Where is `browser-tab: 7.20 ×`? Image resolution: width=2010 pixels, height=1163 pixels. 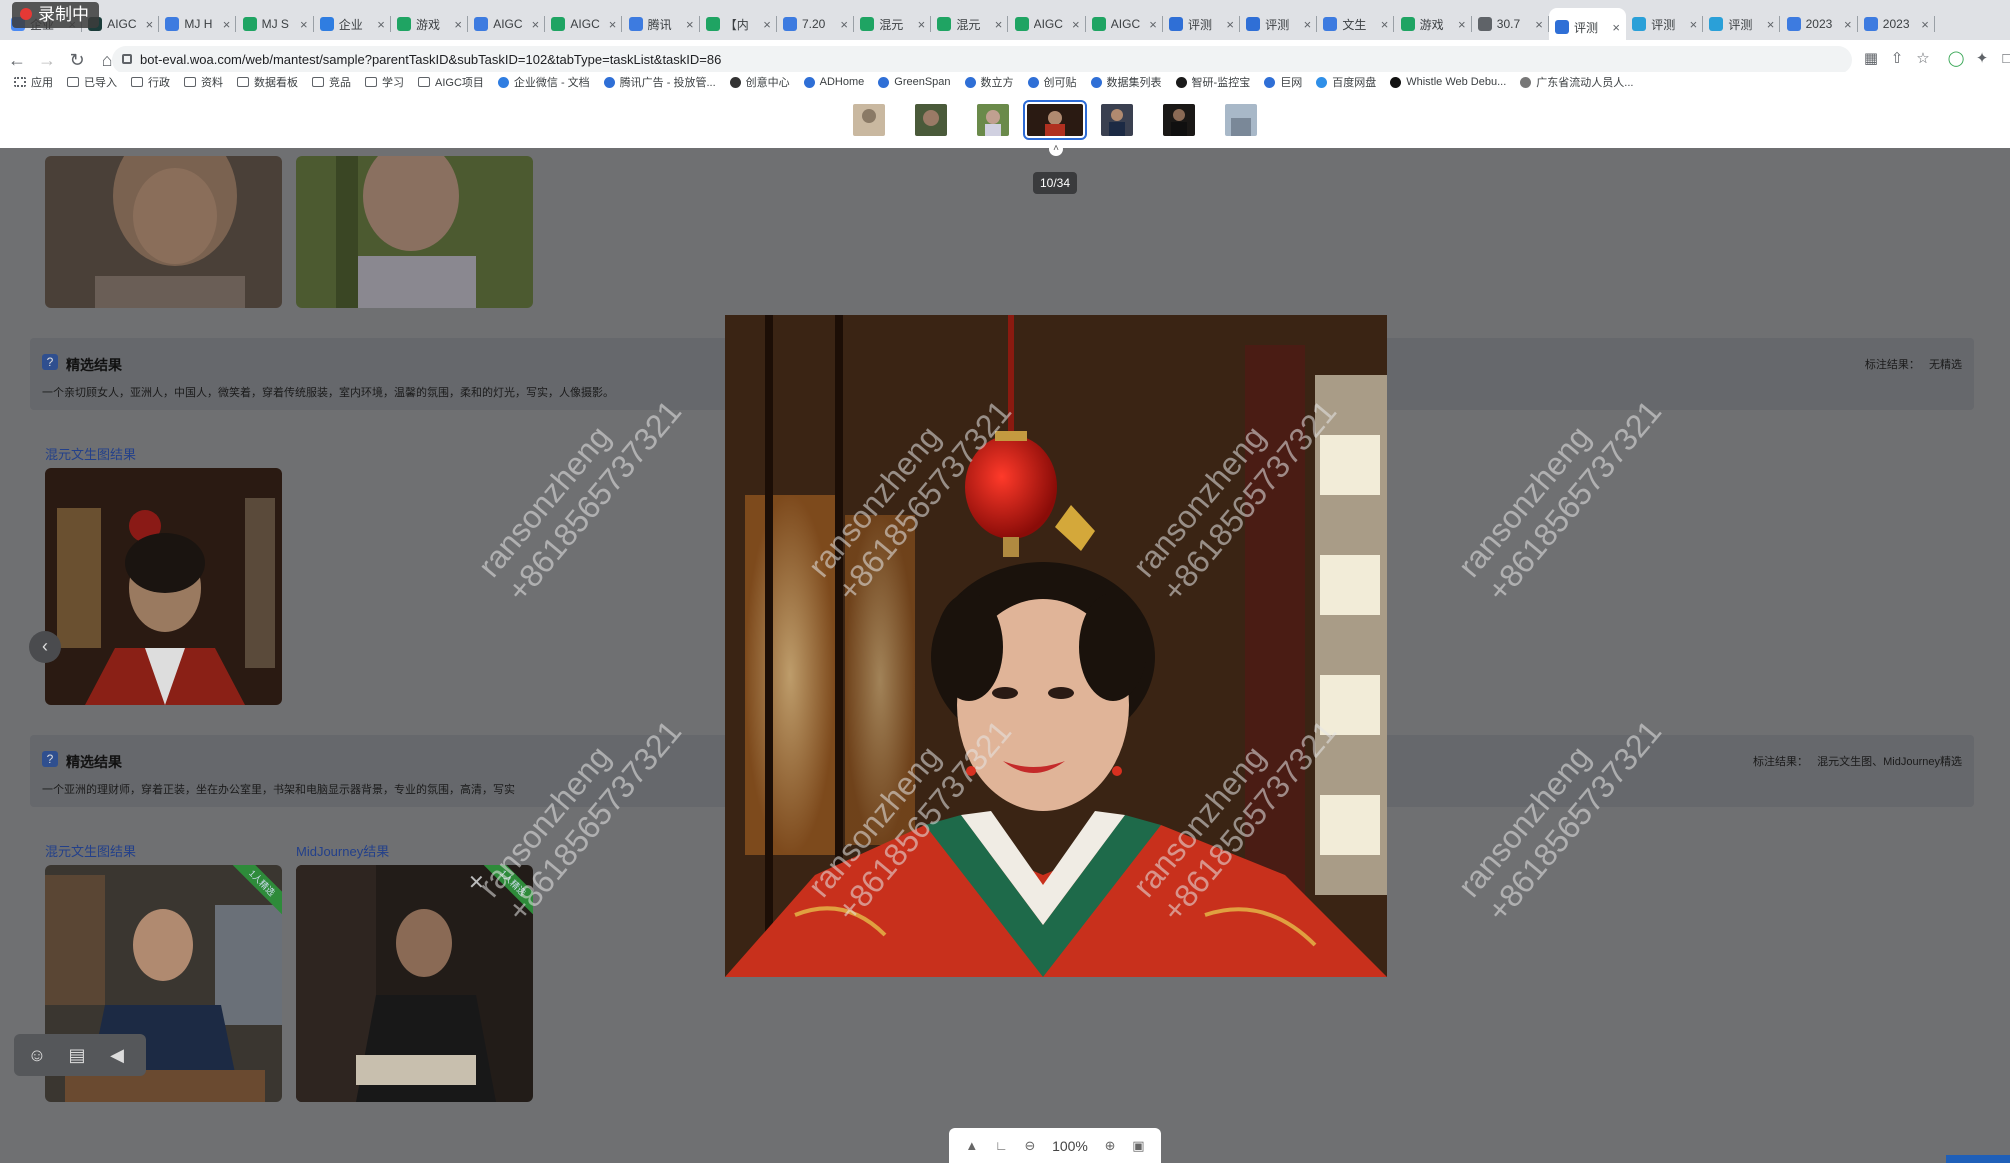 browser-tab: 7.20 × is located at coordinates (815, 24).